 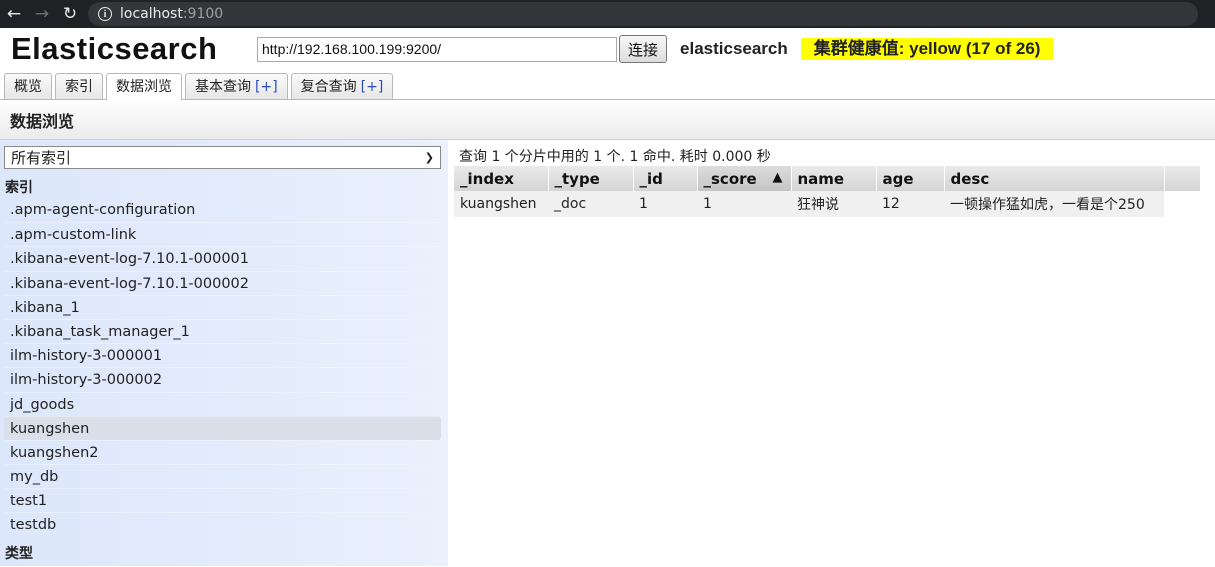 I want to click on sidebar-index-item: testdb, so click(x=222, y=524).